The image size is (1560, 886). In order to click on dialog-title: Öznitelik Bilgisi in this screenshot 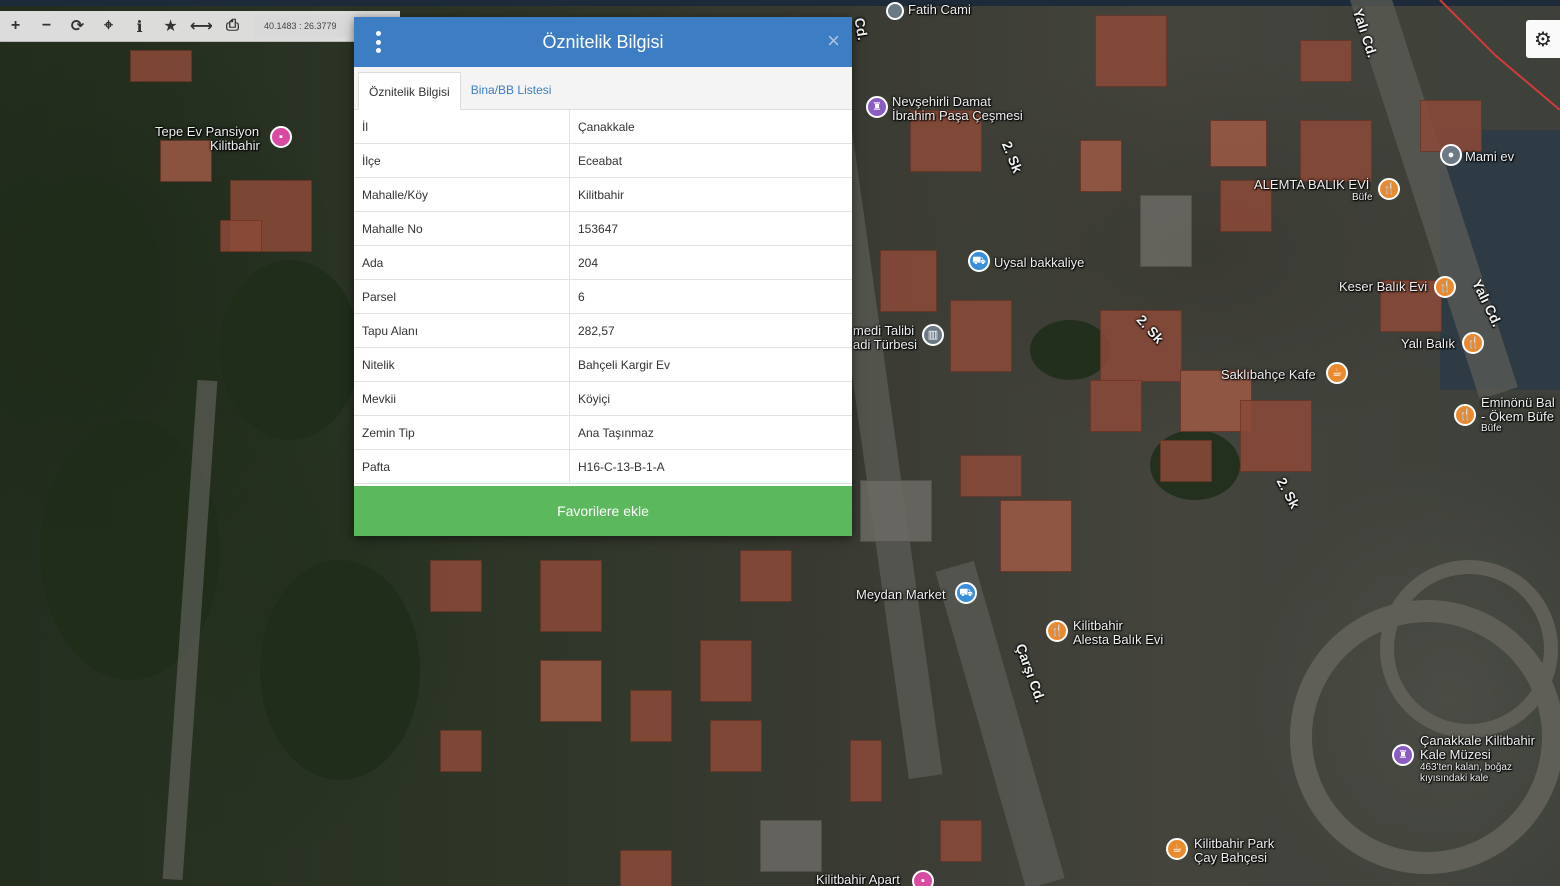, I will do `click(603, 41)`.